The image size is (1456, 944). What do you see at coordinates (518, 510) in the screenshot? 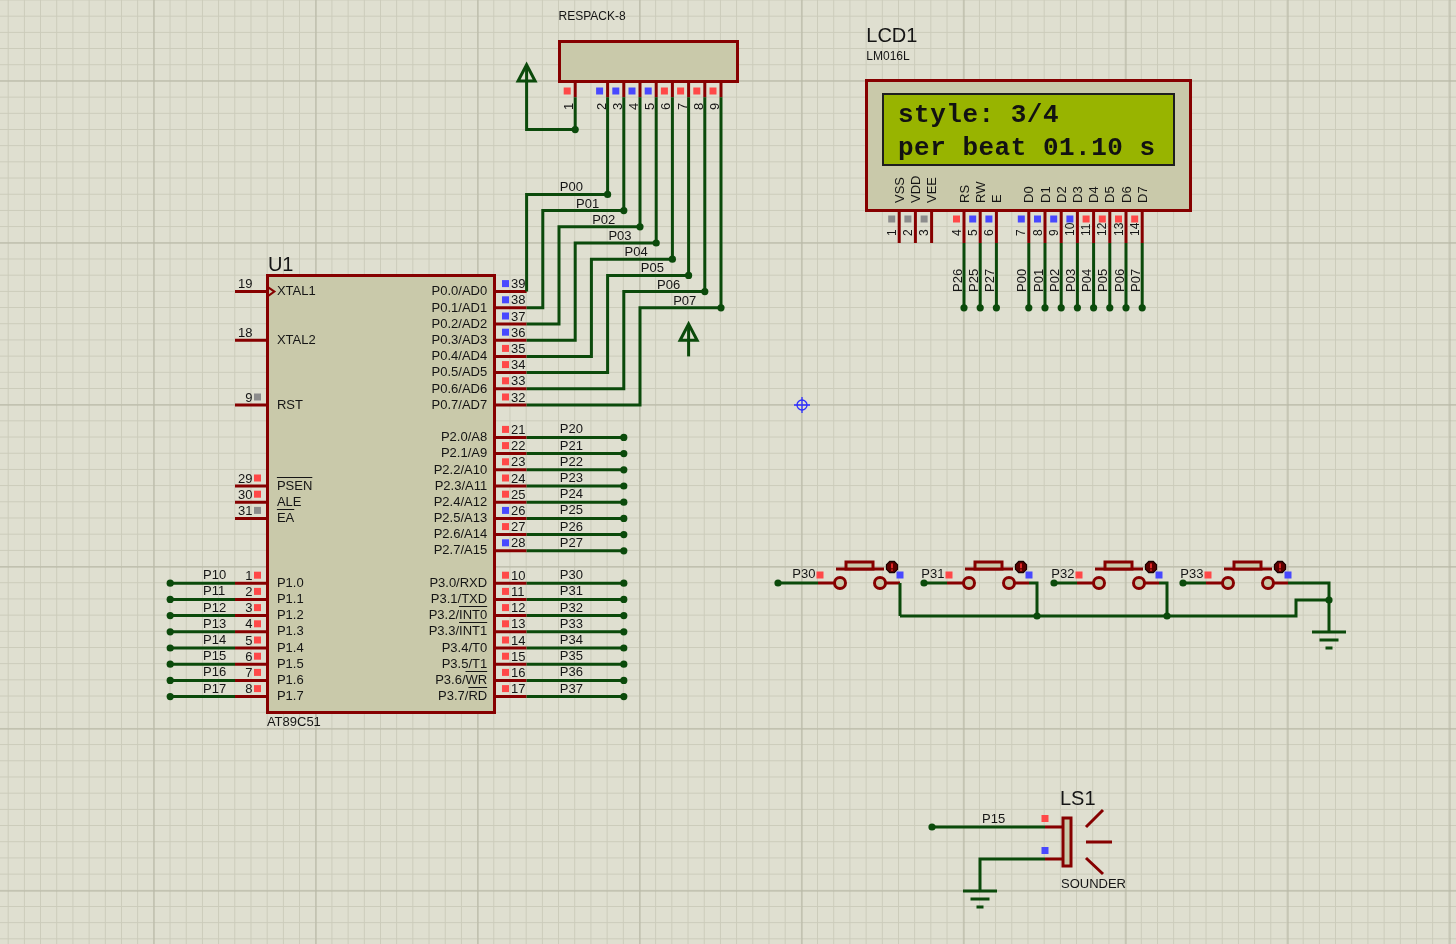
I see `pin-number: 26` at bounding box center [518, 510].